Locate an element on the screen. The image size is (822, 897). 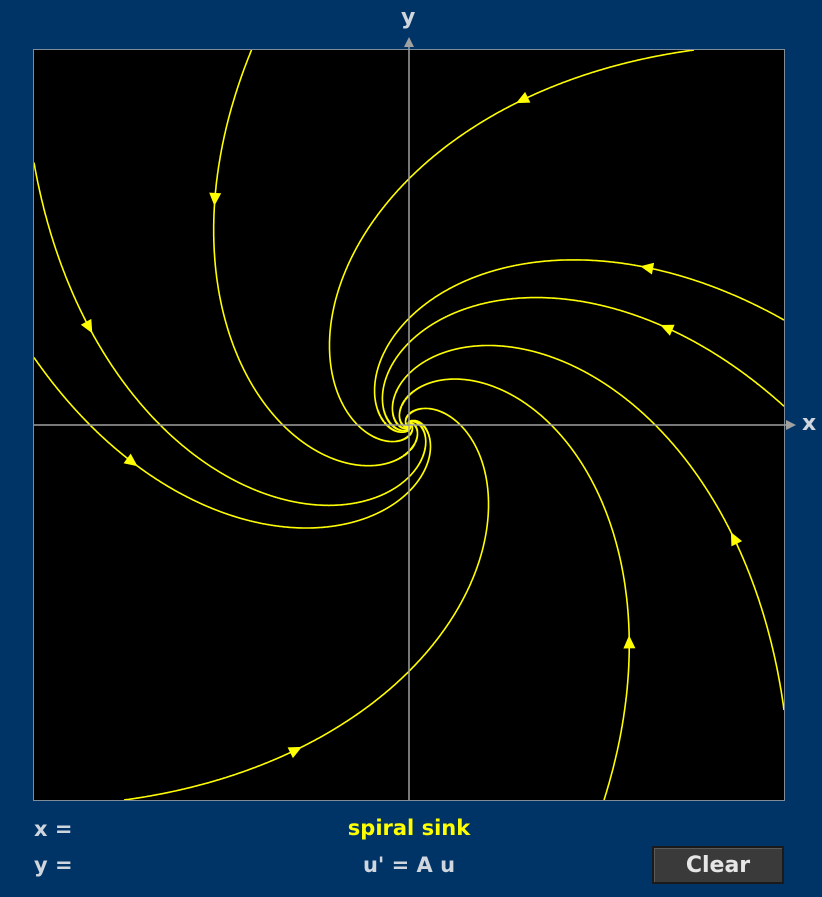
system-type-label: spiral sink is located at coordinates (409, 828).